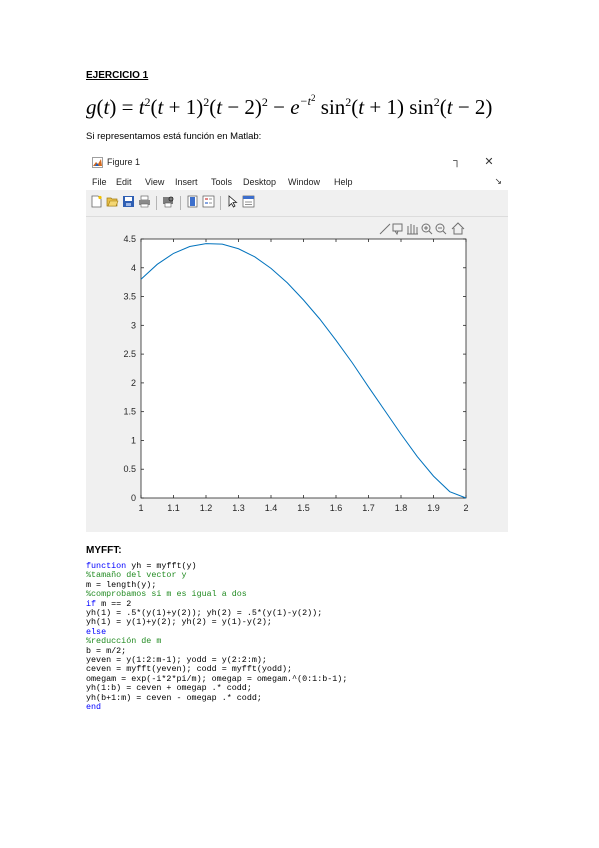 This screenshot has height=848, width=599. Describe the element at coordinates (173, 508) in the screenshot. I see `x-tick-label: 1.1` at that location.